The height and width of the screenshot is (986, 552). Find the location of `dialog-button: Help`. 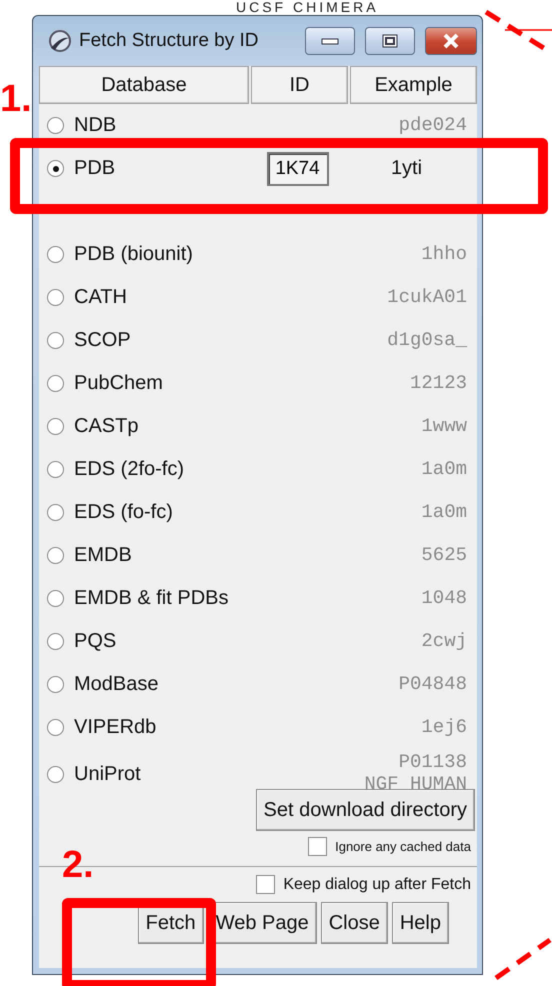

dialog-button: Help is located at coordinates (420, 923).